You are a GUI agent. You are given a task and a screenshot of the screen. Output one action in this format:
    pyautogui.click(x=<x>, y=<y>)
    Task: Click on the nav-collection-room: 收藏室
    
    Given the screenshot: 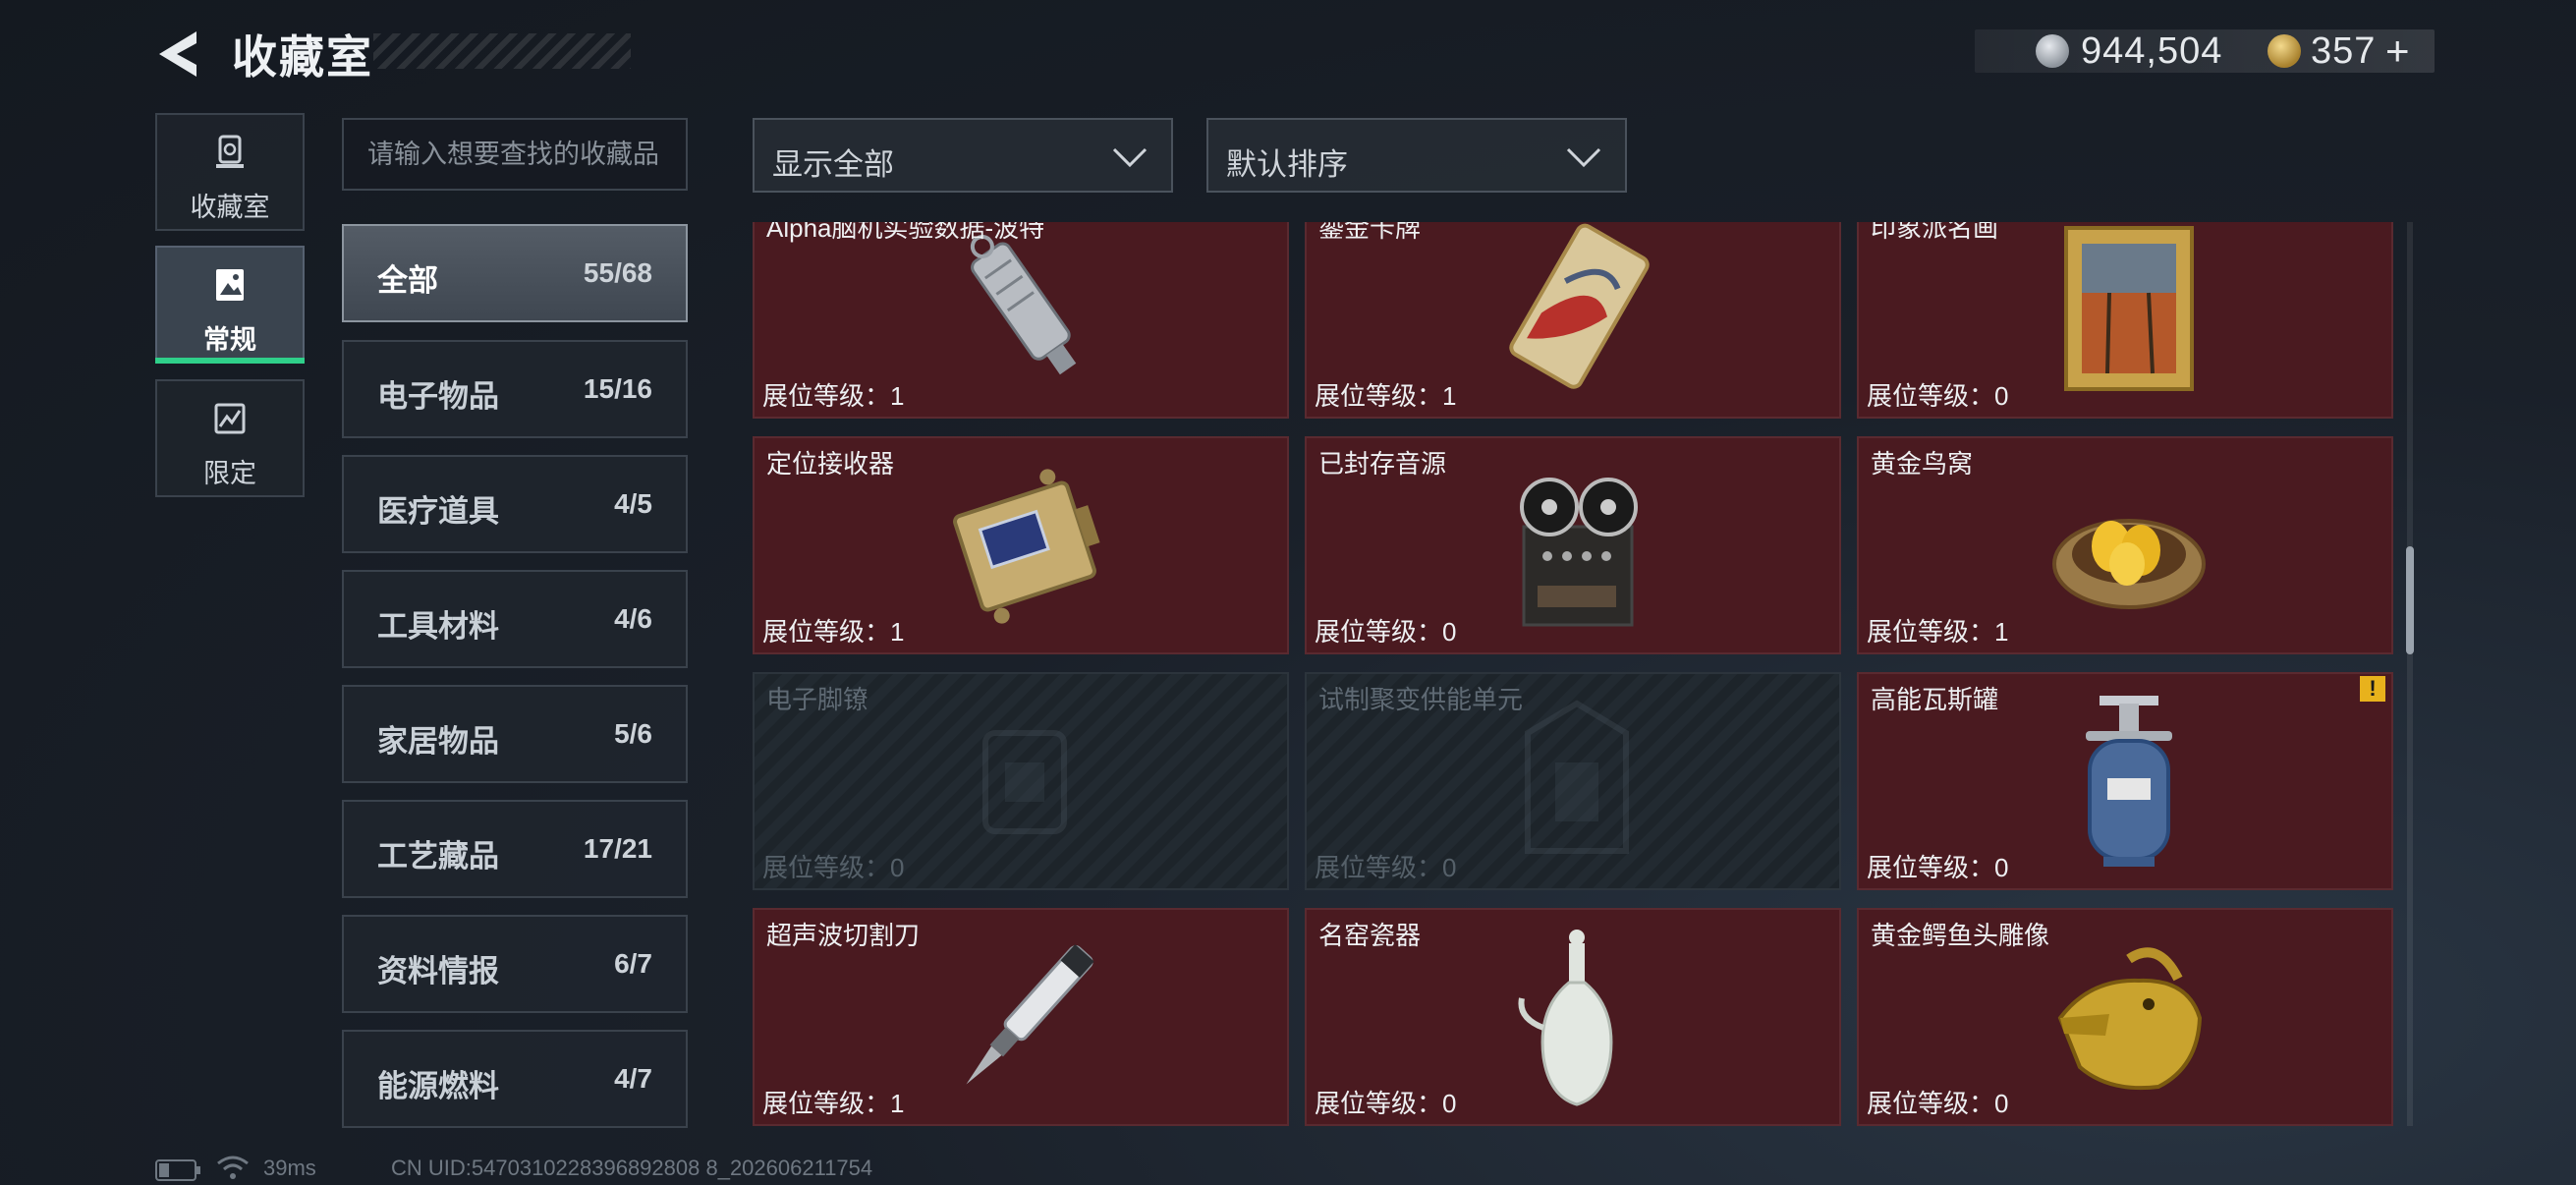 What is the action you would take?
    pyautogui.click(x=230, y=172)
    